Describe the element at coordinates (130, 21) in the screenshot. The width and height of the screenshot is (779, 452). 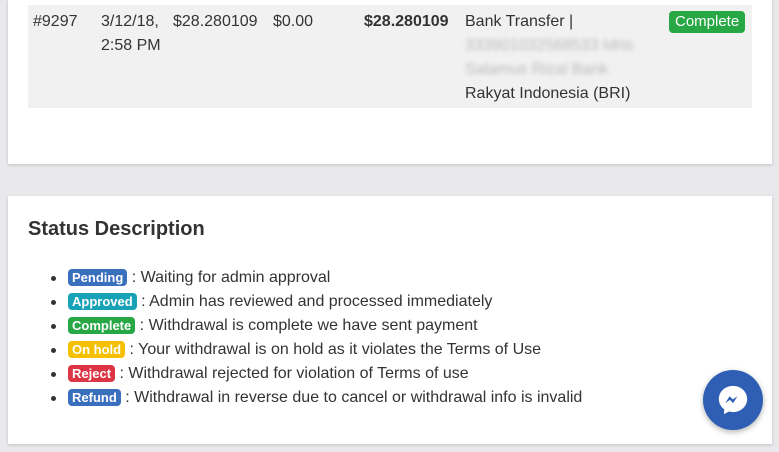
I see `transaction-date-line1: 3/12/18,` at that location.